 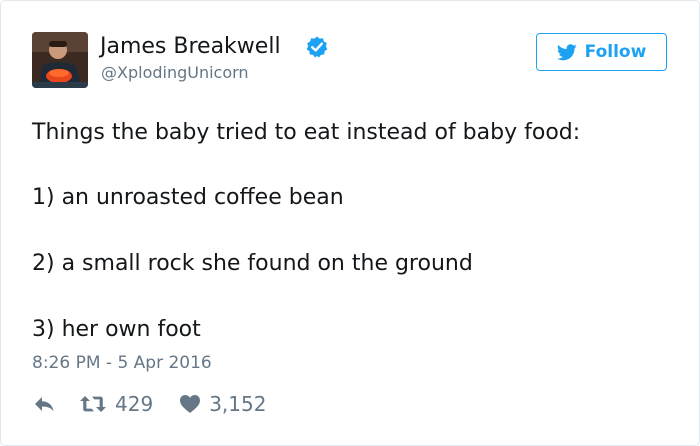 I want to click on twitter-bird-icon, so click(x=566, y=52).